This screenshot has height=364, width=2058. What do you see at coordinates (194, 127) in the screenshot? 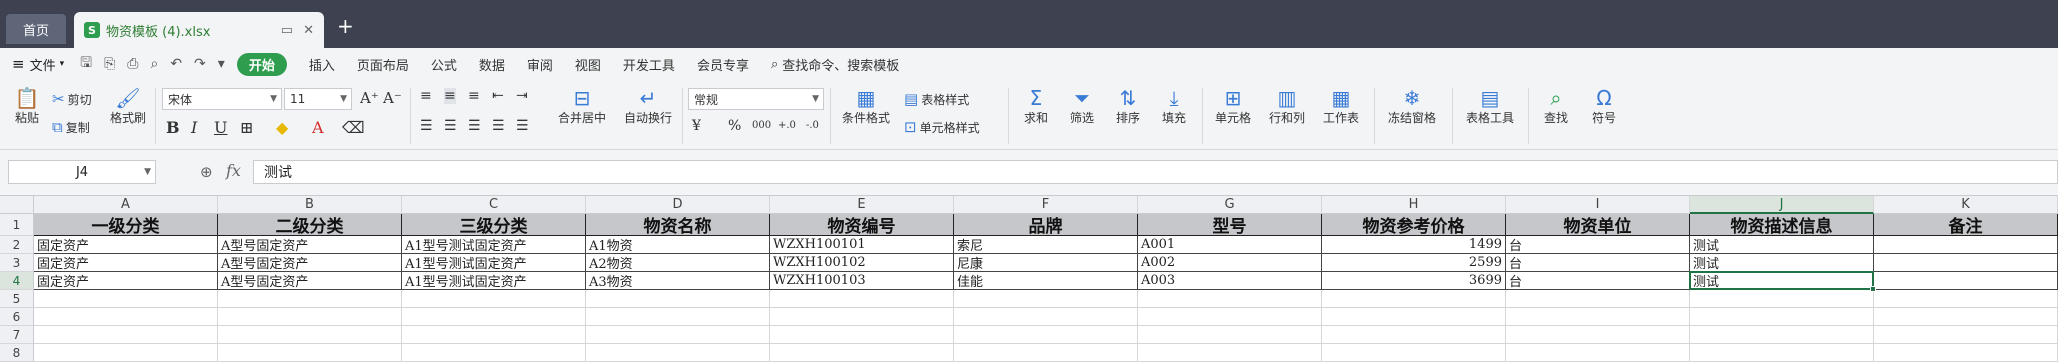
I see `italic-icon: I` at bounding box center [194, 127].